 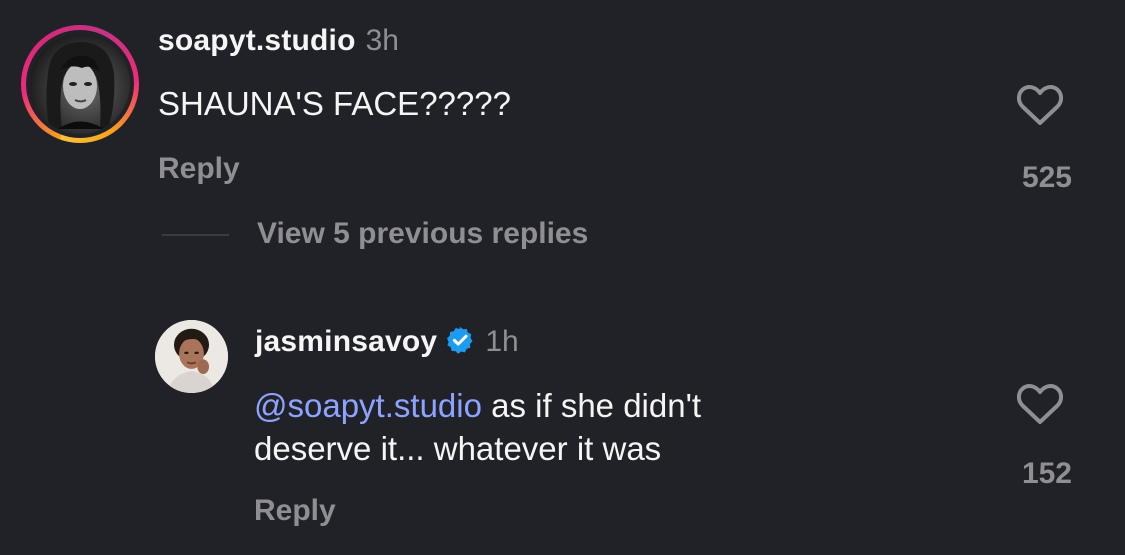 What do you see at coordinates (458, 448) in the screenshot?
I see `reply-text-line-2: deserve it... whatever it was` at bounding box center [458, 448].